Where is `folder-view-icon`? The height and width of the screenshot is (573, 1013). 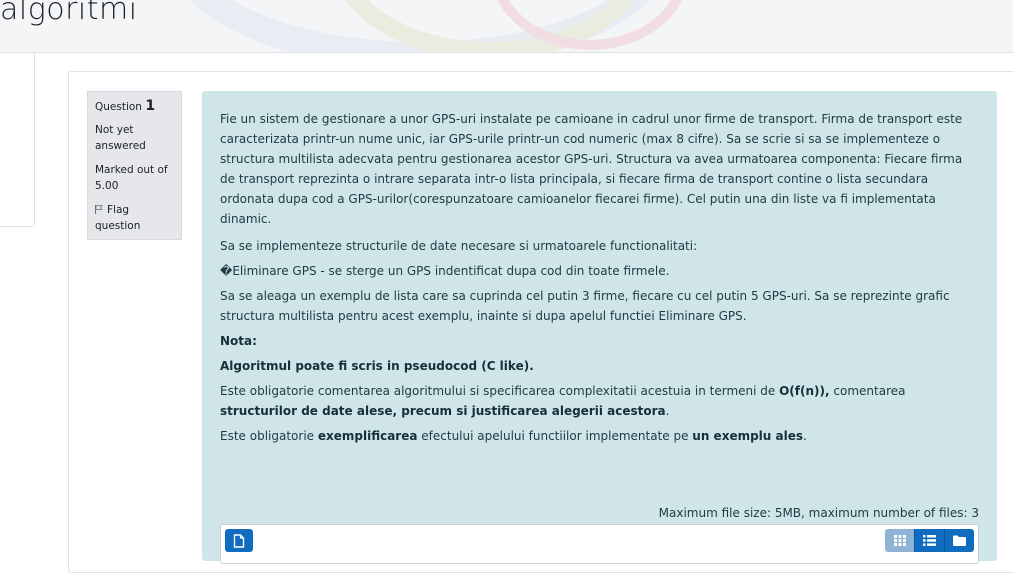
folder-view-icon is located at coordinates (959, 540).